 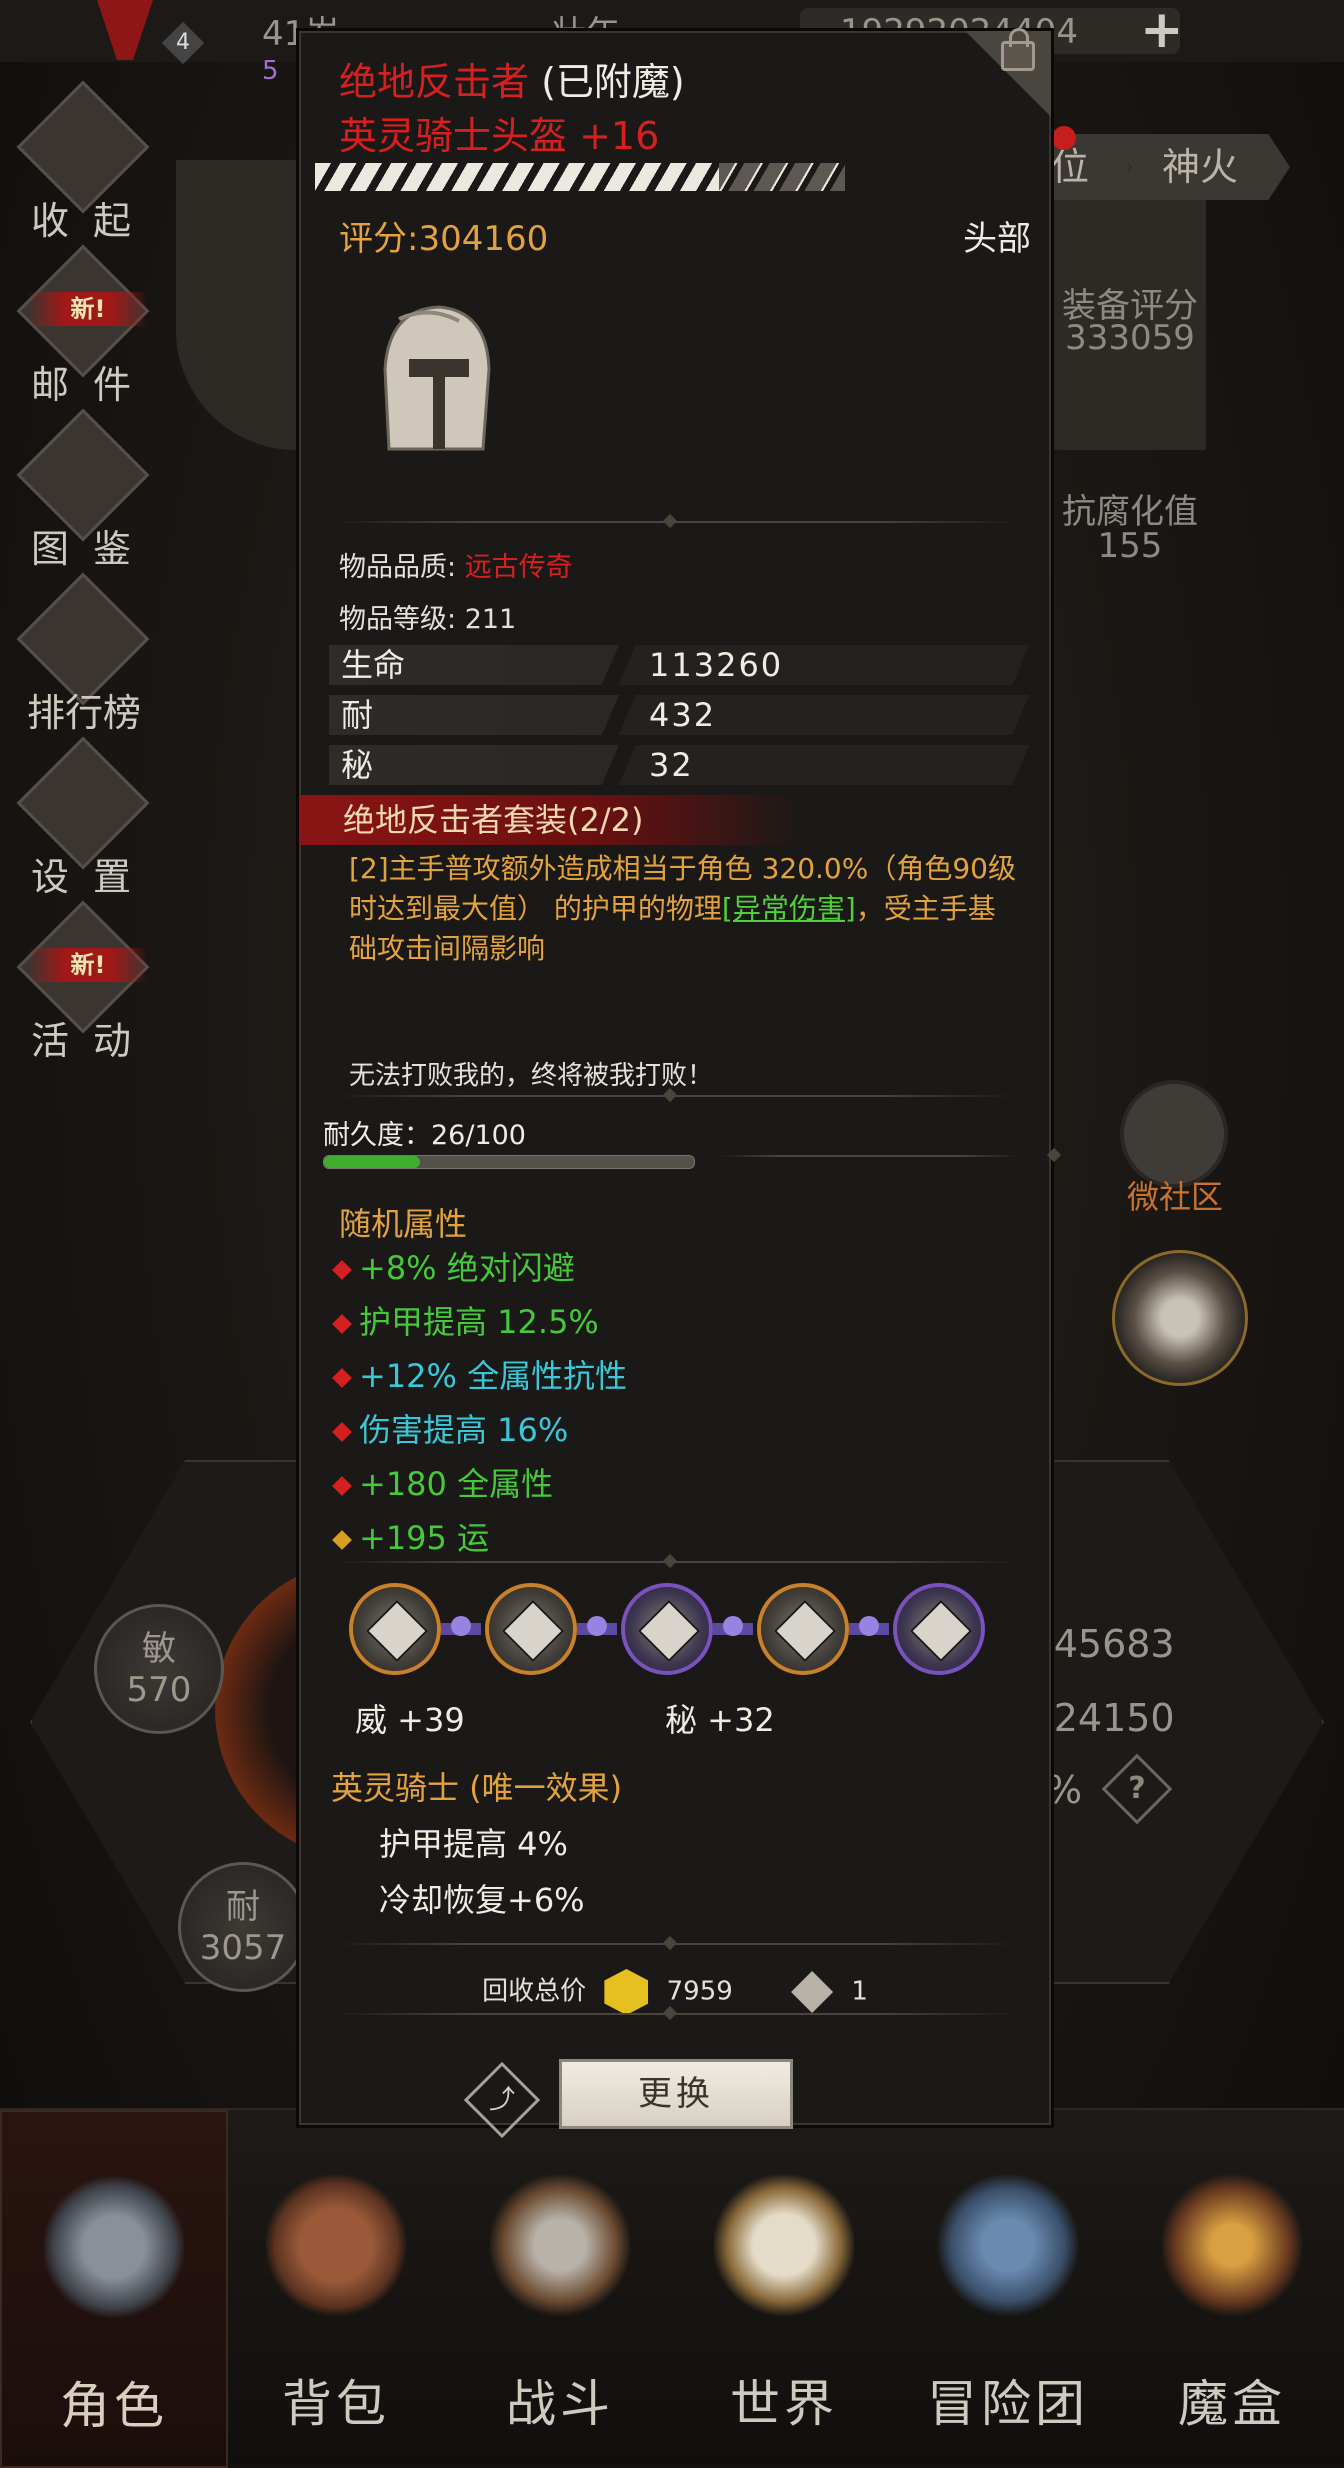 I want to click on nav-item-magic-box: 魔盒, so click(x=1232, y=2287).